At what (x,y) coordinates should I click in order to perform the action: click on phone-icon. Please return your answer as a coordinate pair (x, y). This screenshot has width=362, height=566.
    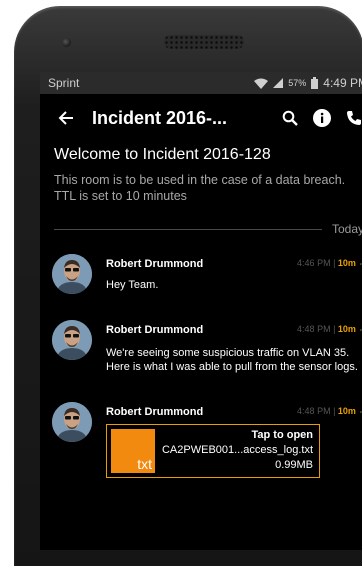
    Looking at the image, I should click on (354, 118).